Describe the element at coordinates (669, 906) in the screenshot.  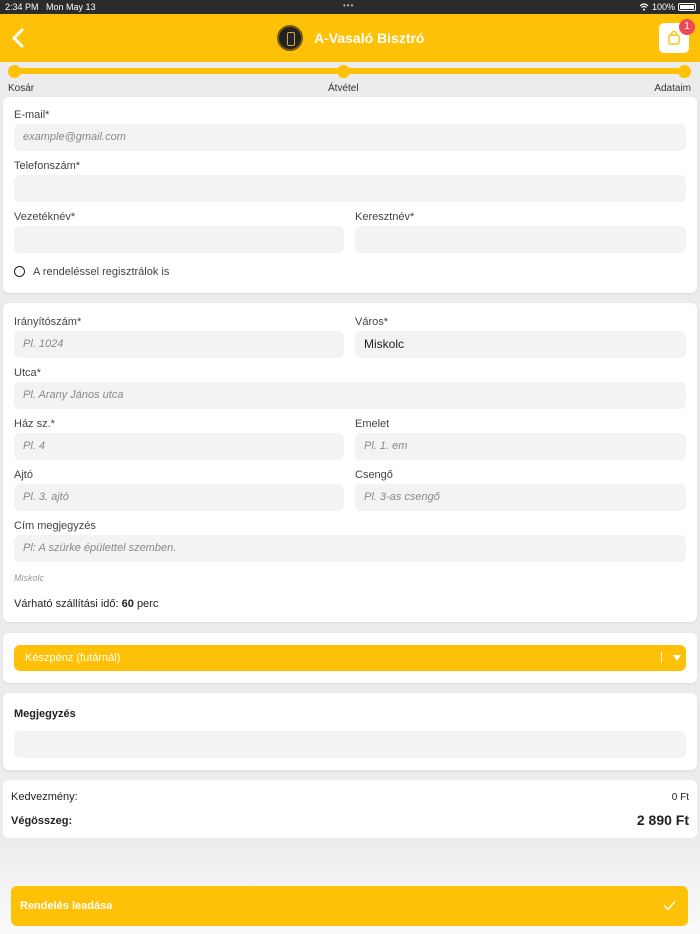
I see `check-icon` at that location.